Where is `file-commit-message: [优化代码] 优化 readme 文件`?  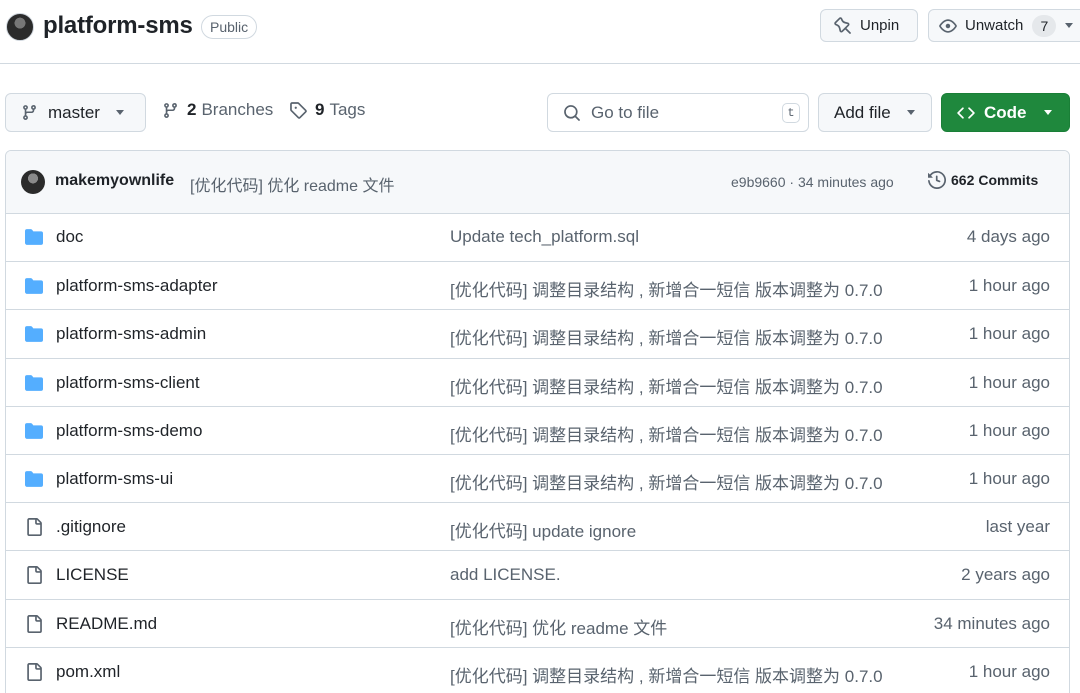 file-commit-message: [优化代码] 优化 readme 文件 is located at coordinates (558, 626).